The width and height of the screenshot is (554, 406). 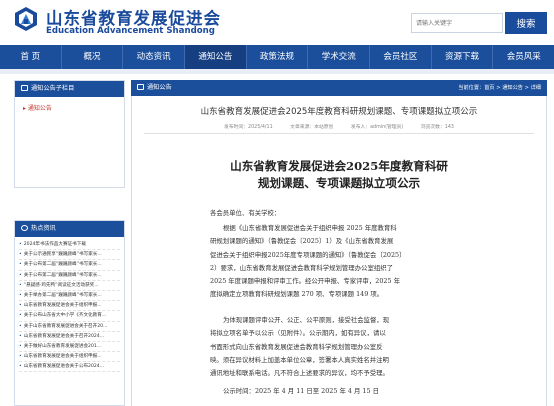 What do you see at coordinates (31, 57) in the screenshot?
I see `nav-item-home: 首 页` at bounding box center [31, 57].